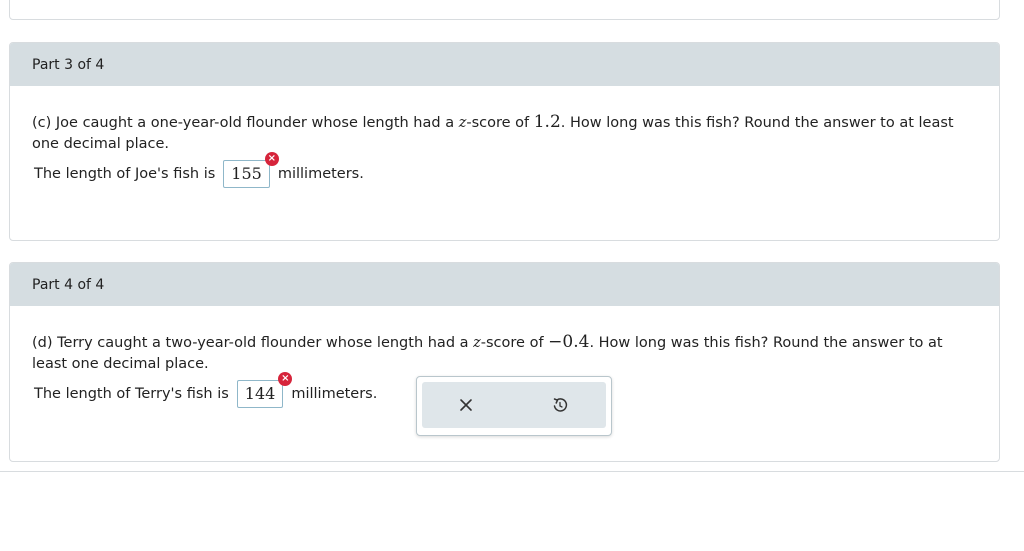 The height and width of the screenshot is (551, 1024). I want to click on reset-button, so click(560, 405).